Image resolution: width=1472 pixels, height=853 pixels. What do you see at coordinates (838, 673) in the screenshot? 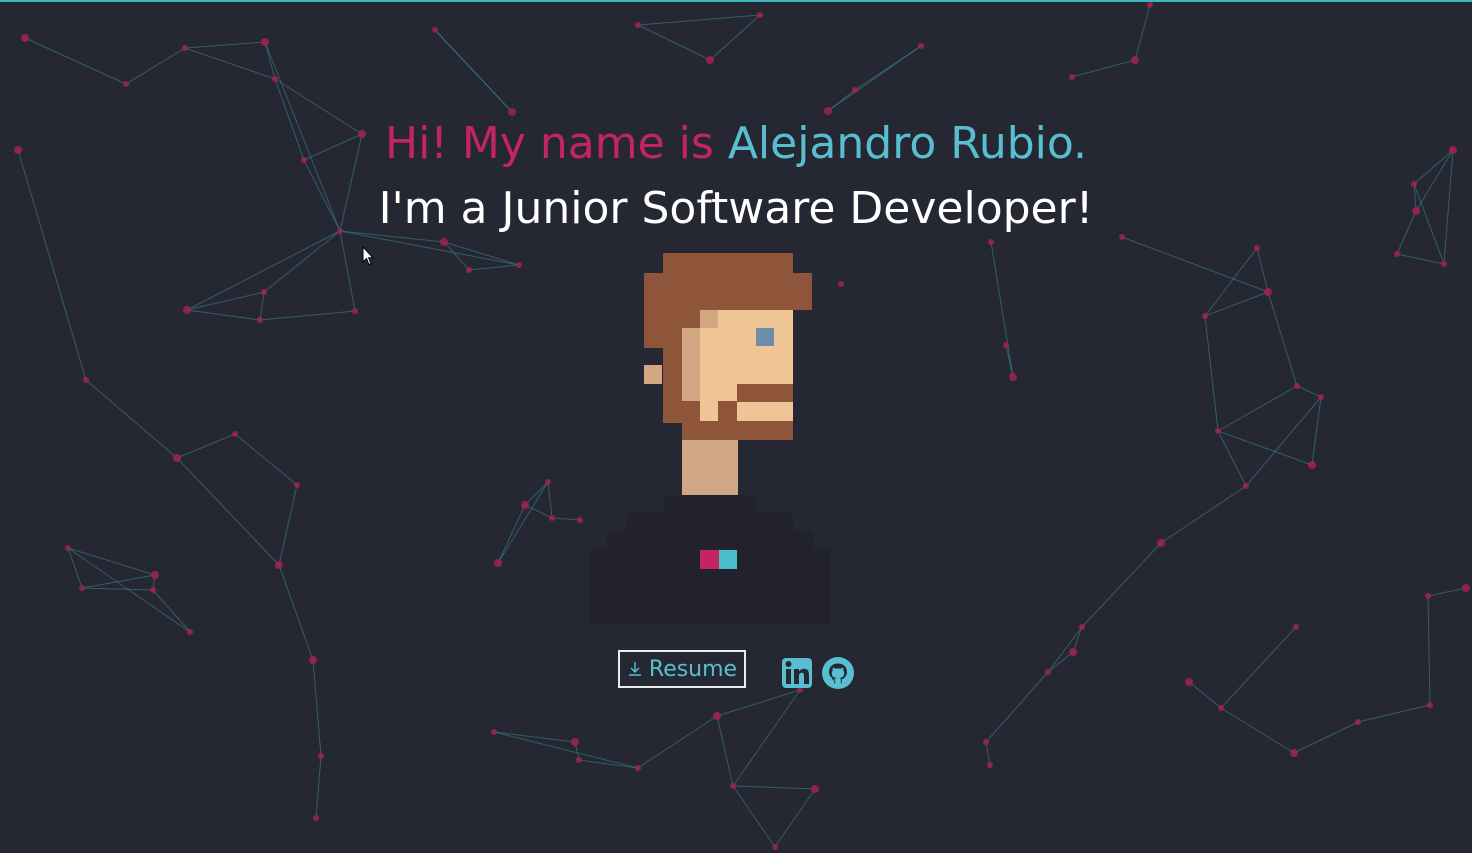
I see `github-icon` at bounding box center [838, 673].